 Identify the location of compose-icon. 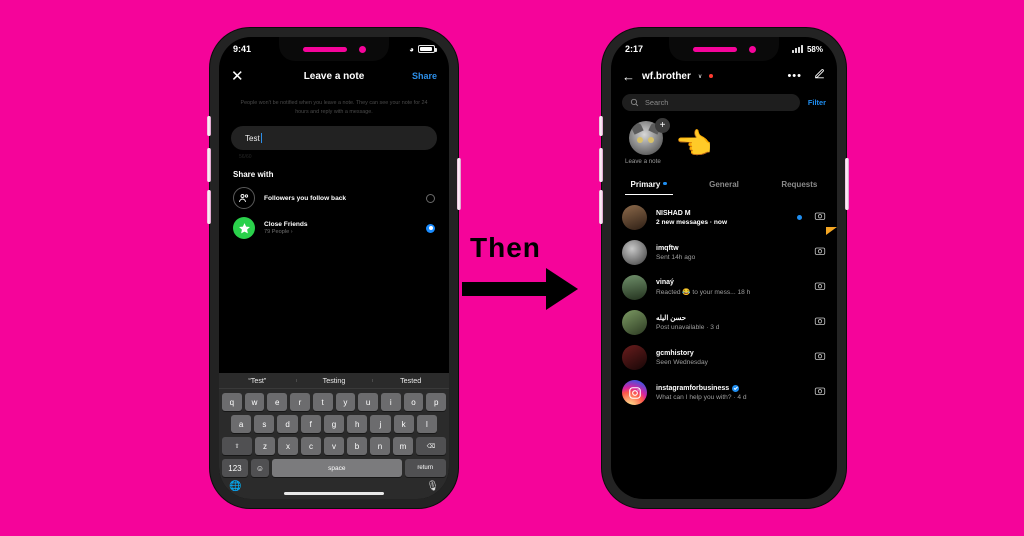
(819, 76).